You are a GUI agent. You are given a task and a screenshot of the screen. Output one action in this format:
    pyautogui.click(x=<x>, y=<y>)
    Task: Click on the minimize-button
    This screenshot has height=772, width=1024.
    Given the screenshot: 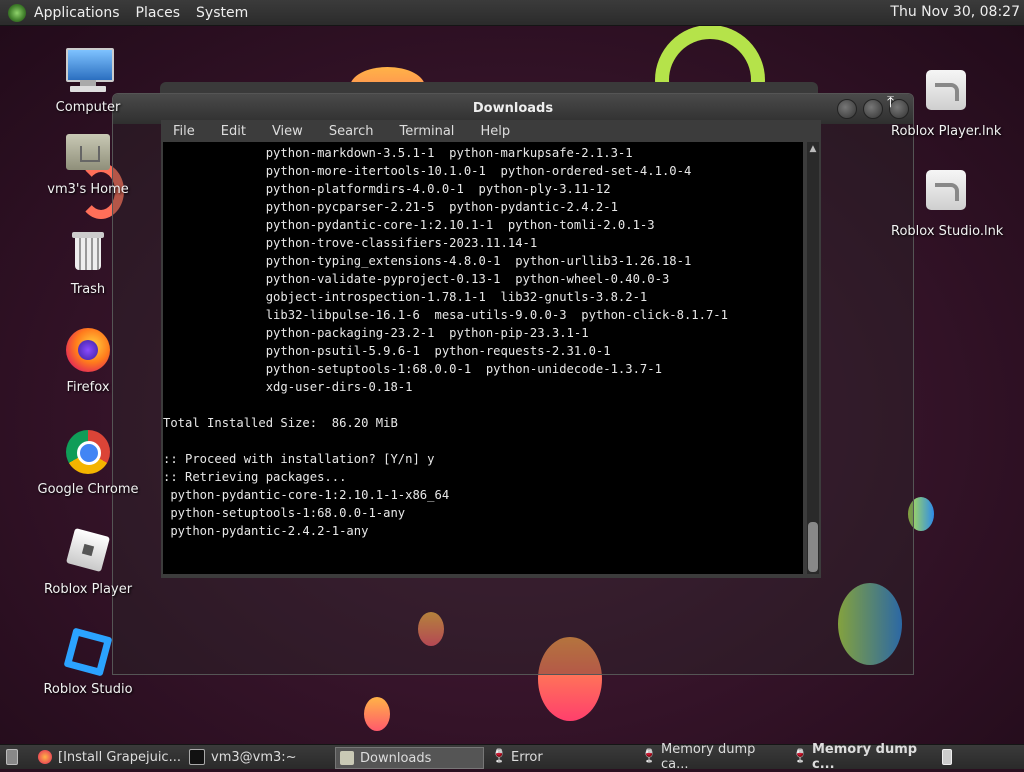 What is the action you would take?
    pyautogui.click(x=847, y=109)
    